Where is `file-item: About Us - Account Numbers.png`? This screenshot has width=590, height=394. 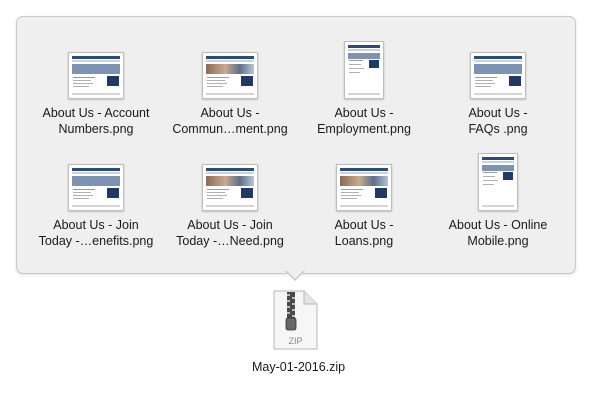 file-item: About Us - Account Numbers.png is located at coordinates (96, 87).